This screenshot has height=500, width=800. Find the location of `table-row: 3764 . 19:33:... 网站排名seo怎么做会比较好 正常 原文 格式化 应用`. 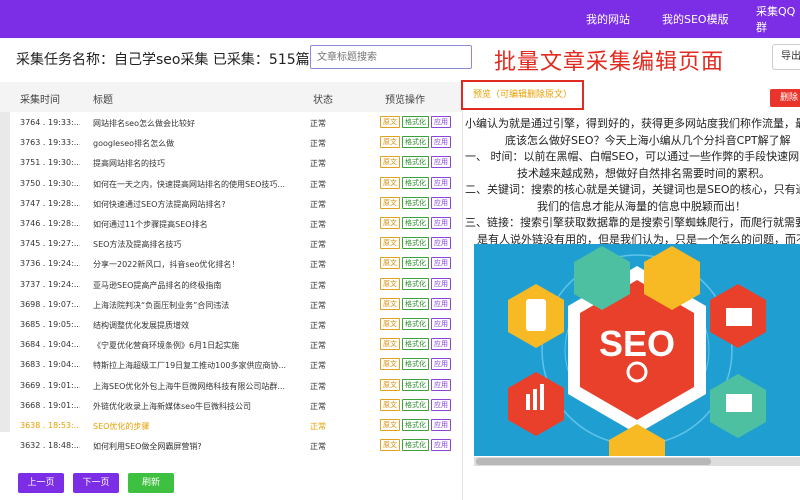

table-row: 3764 . 19:33:... 网站排名seo怎么做会比较好 正常 原文 格式化 应用 is located at coordinates (231, 122).